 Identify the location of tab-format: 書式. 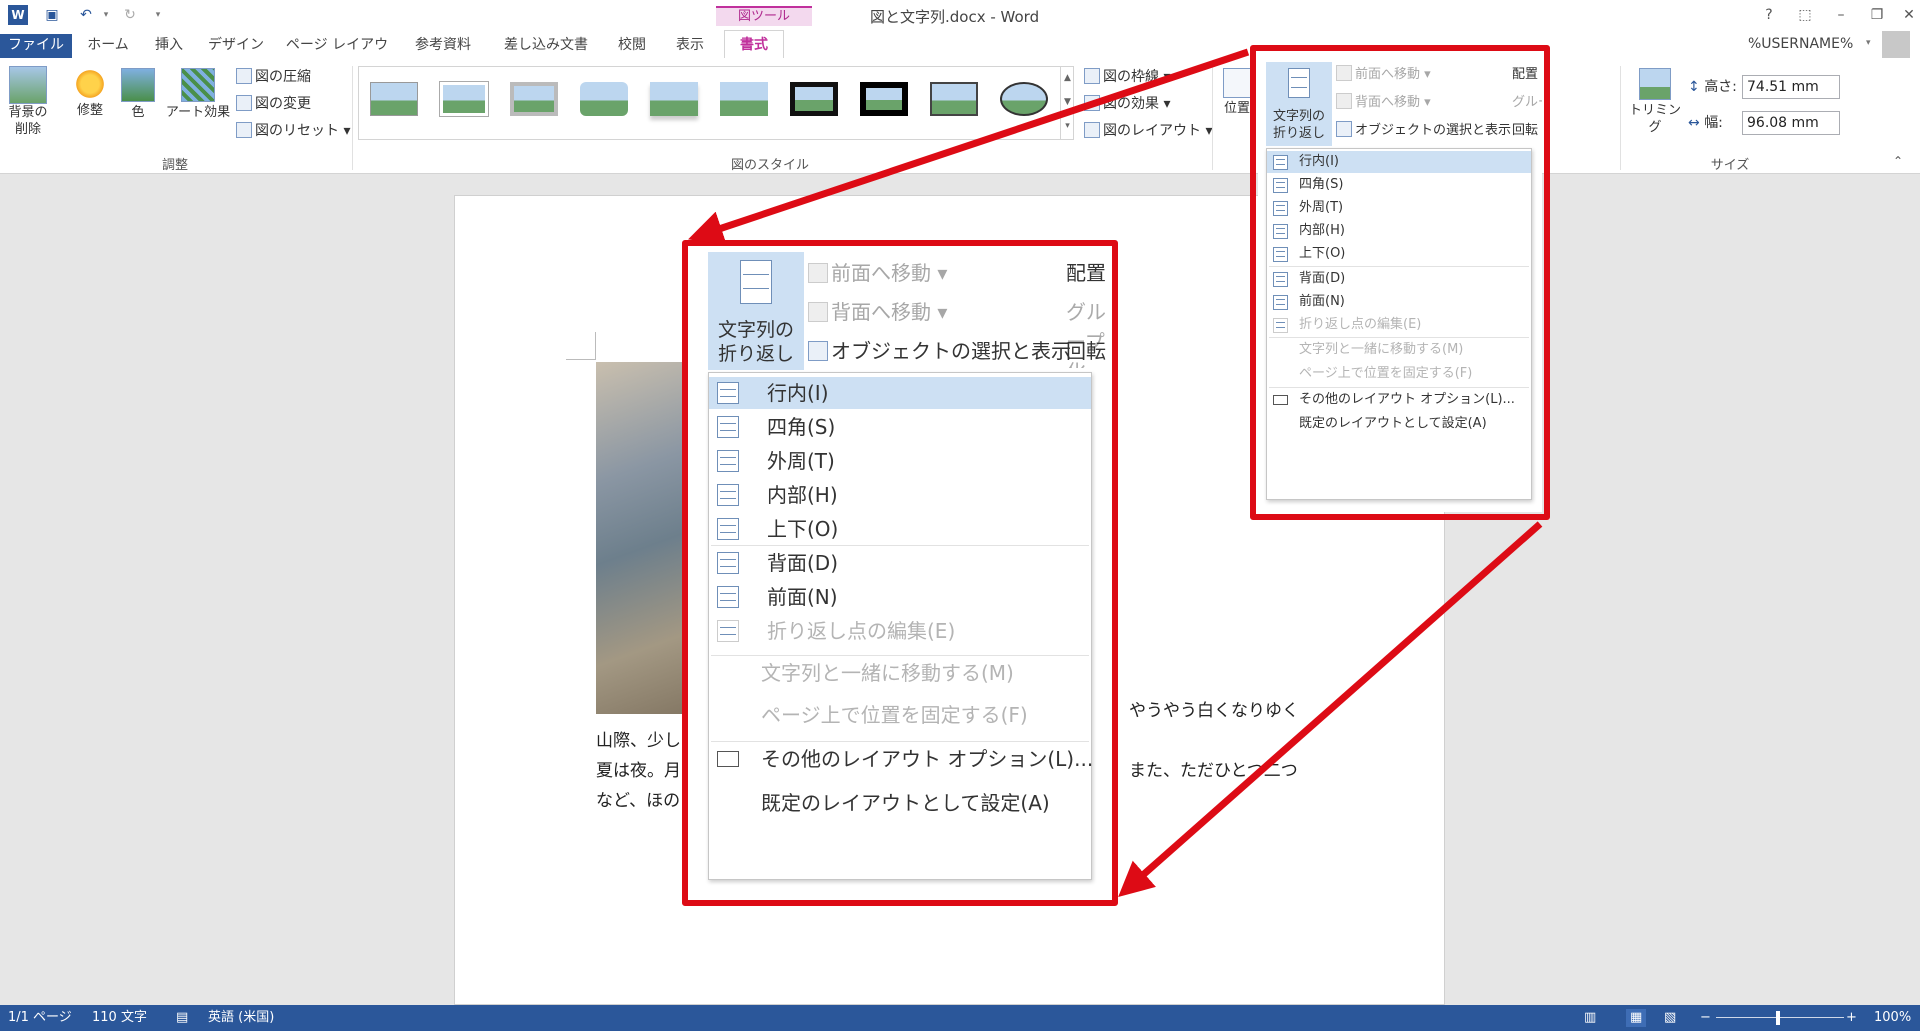
(754, 44).